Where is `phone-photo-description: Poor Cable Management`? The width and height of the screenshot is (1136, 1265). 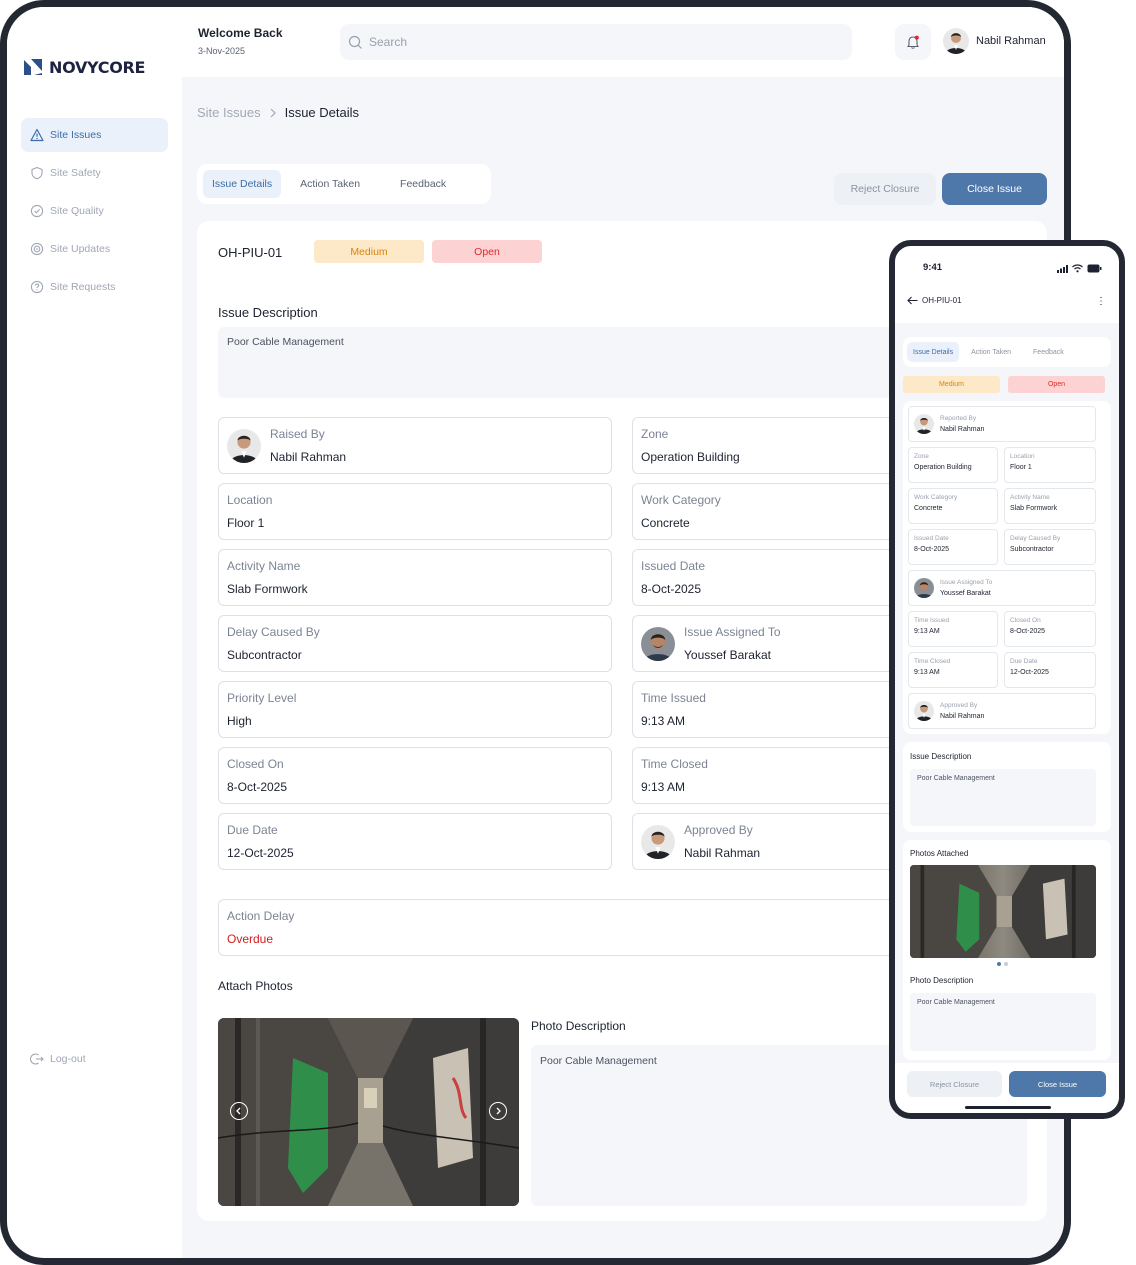 phone-photo-description: Poor Cable Management is located at coordinates (1003, 1022).